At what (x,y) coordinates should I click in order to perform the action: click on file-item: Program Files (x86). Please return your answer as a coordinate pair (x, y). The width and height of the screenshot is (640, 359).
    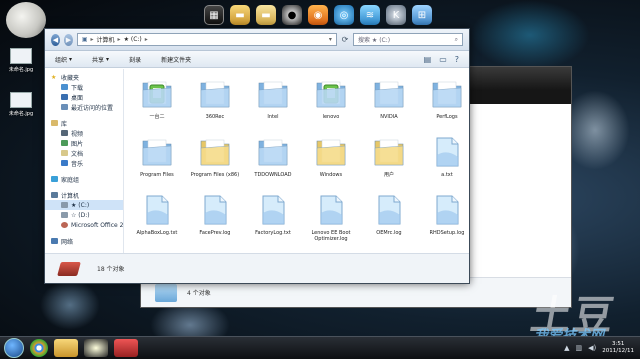
    Looking at the image, I should click on (214, 161).